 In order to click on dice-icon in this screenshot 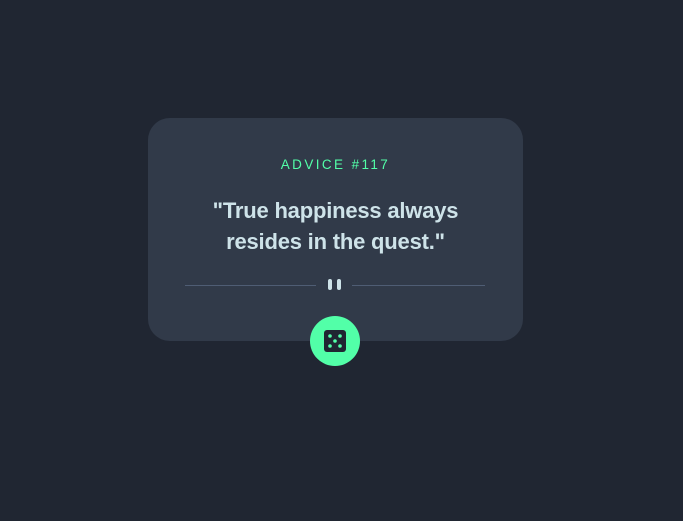, I will do `click(335, 341)`.